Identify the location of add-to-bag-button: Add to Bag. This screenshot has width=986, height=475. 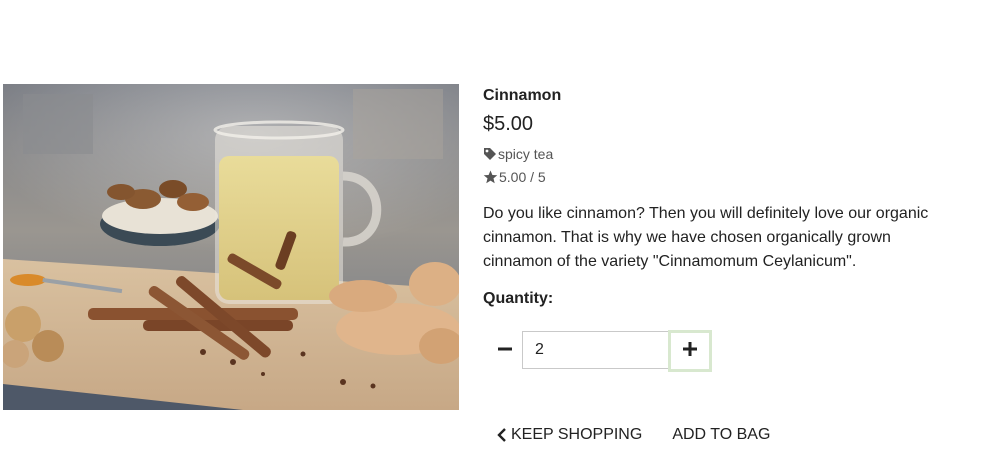
(721, 435).